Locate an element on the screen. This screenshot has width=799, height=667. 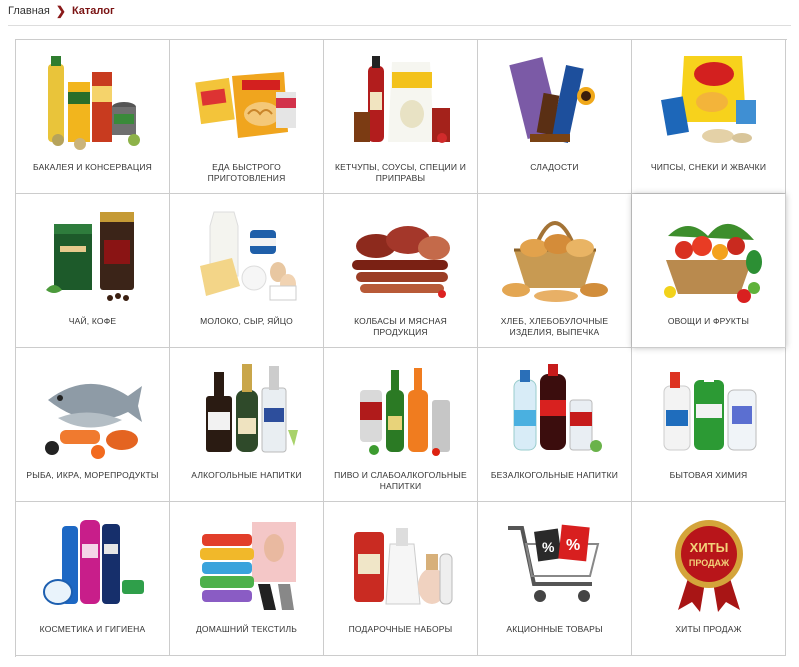
catalog-item-label: МОЛОКО, СЫР, ЯЙЦО is located at coordinates (246, 321).